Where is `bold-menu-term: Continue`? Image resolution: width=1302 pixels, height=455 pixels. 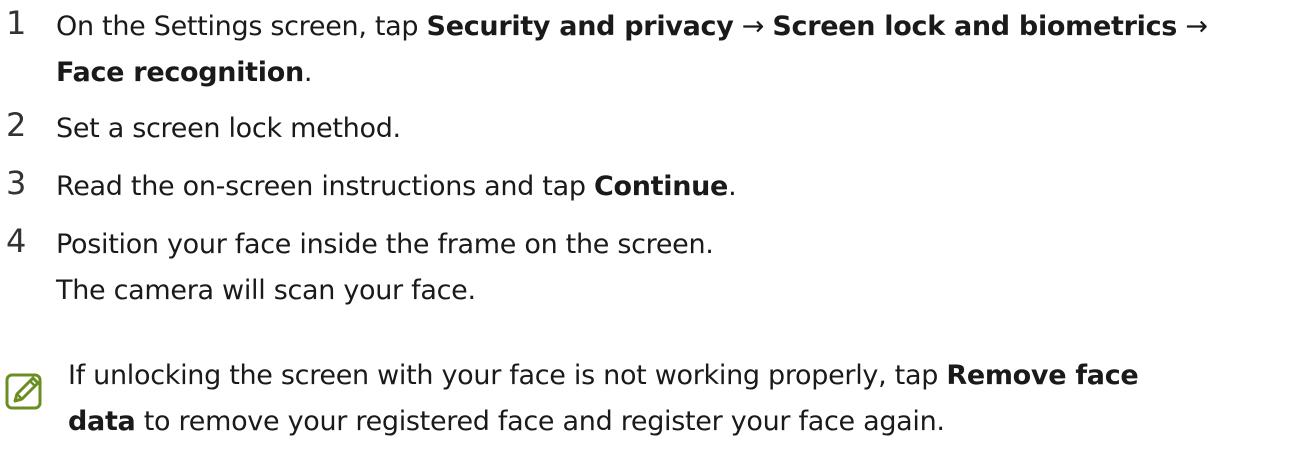
bold-menu-term: Continue is located at coordinates (661, 186).